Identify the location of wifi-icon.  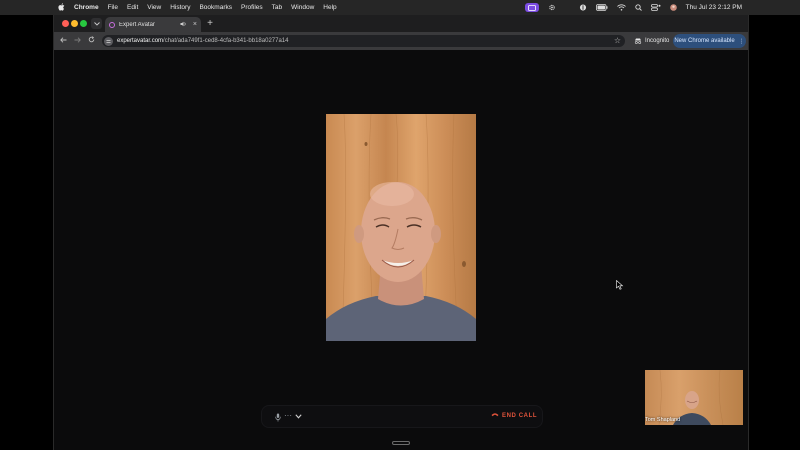
(621, 7).